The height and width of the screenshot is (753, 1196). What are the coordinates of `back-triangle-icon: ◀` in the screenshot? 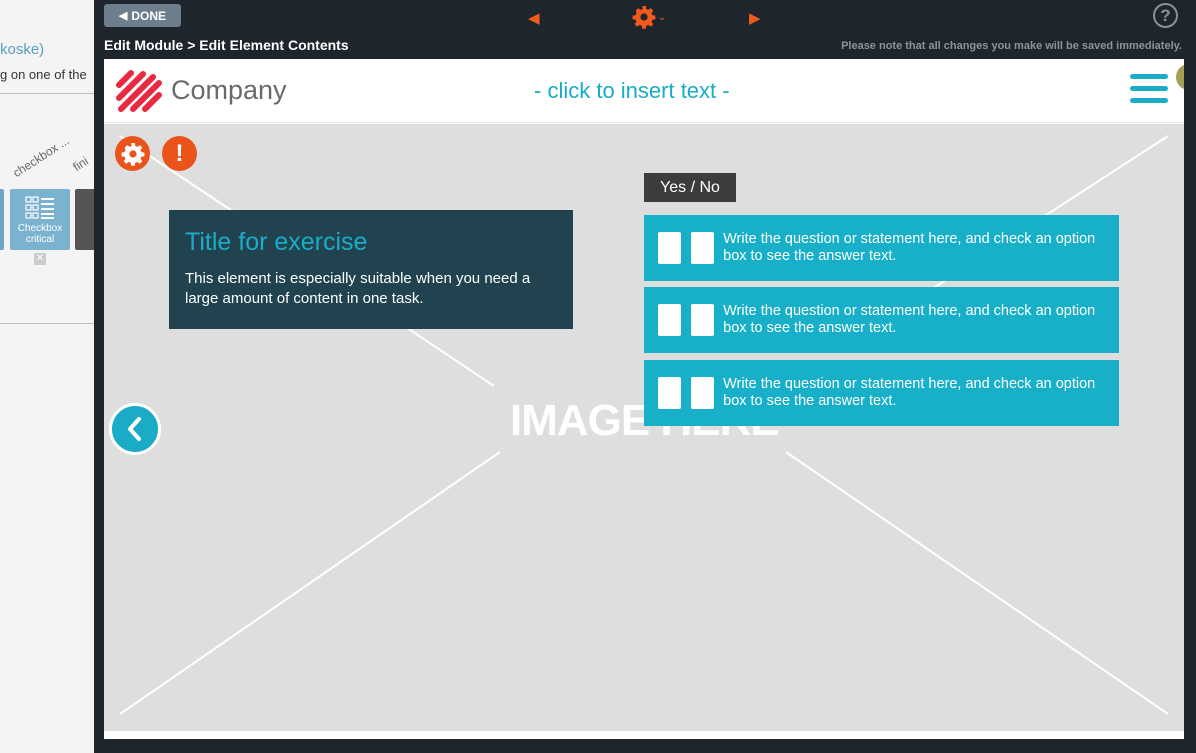 It's located at (123, 16).